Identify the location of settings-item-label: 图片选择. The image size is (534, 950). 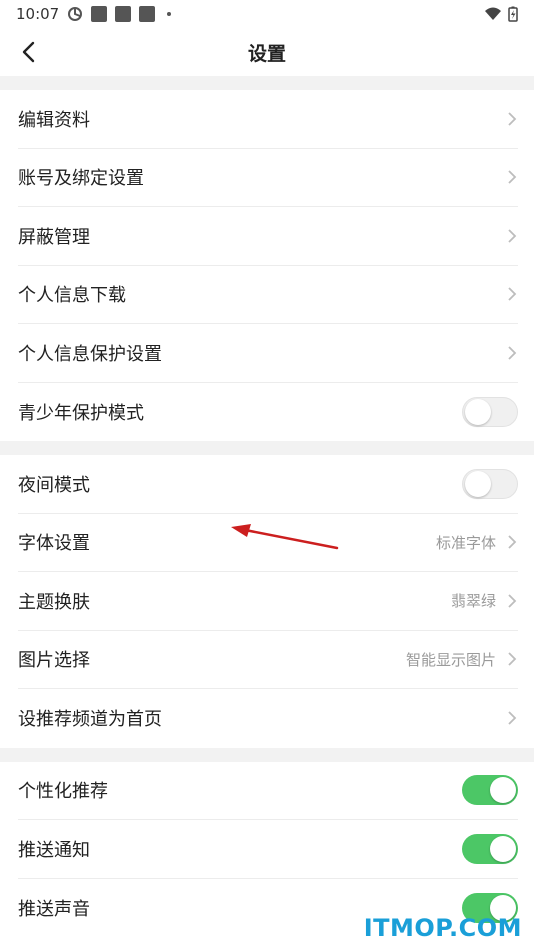
(54, 661).